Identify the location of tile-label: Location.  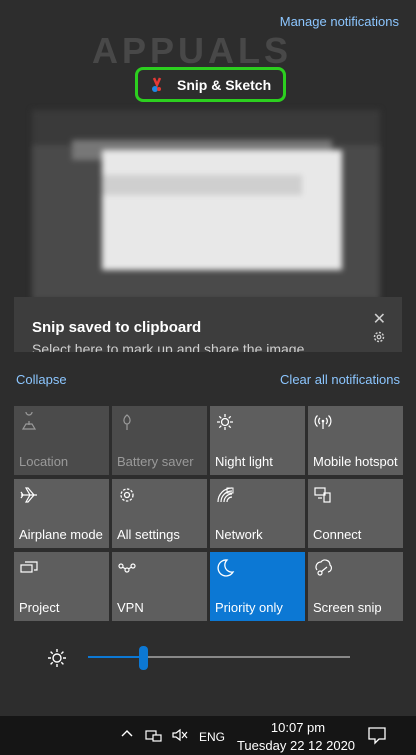
(44, 461).